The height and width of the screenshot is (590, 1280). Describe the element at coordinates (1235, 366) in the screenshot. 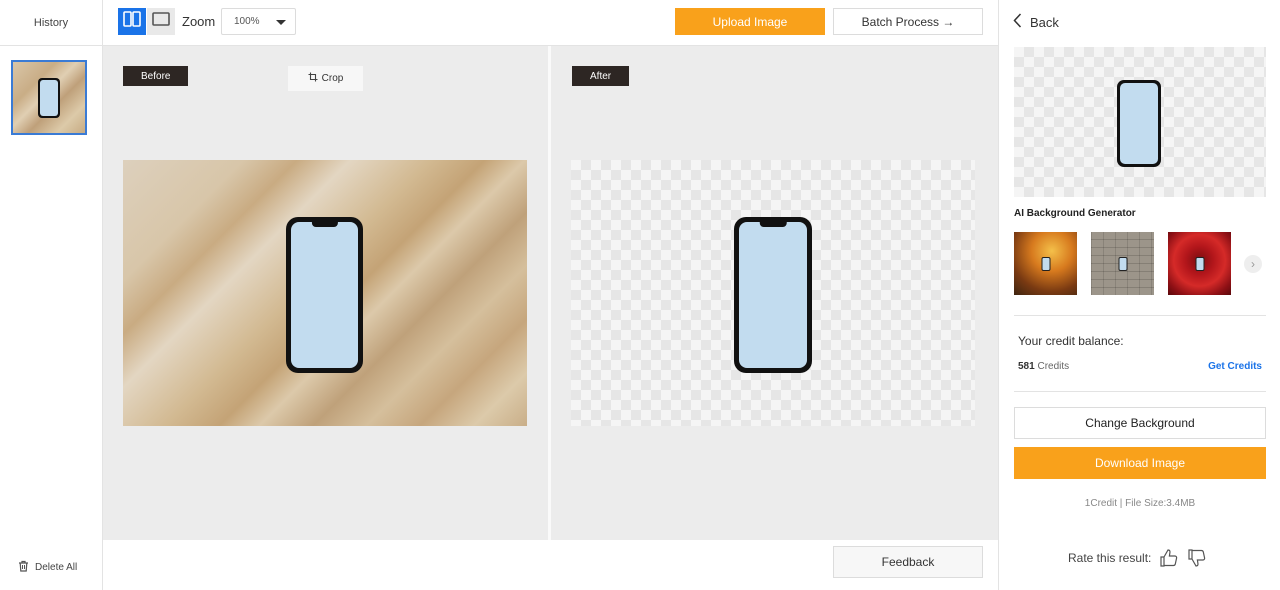

I see `get-credits-link: Get Credits` at that location.